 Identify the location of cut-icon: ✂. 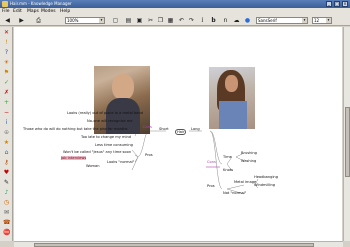
(150, 20).